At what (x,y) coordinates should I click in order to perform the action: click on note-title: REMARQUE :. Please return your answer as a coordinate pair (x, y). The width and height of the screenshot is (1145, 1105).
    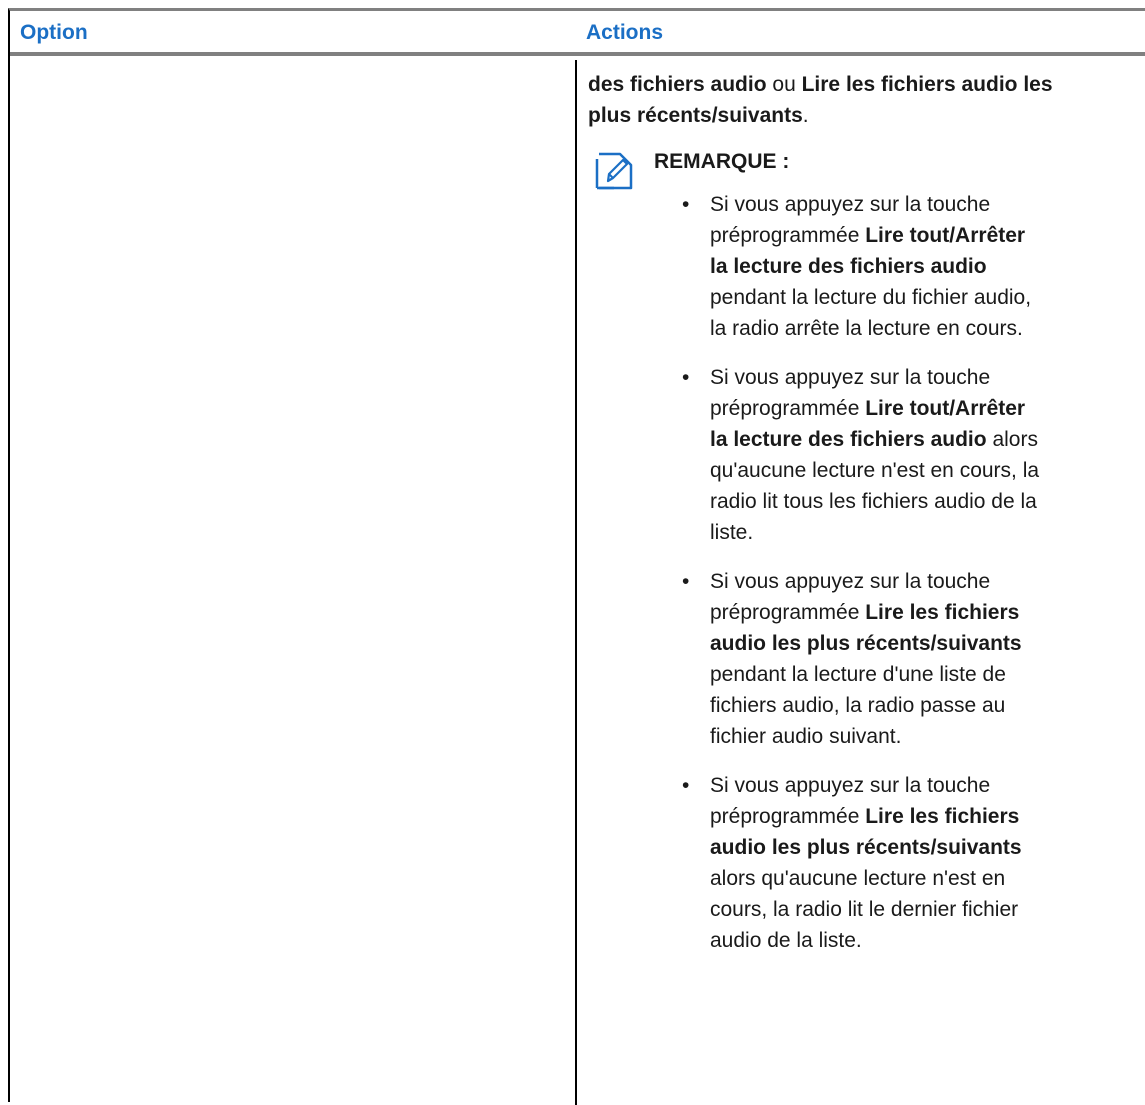
    Looking at the image, I should click on (722, 161).